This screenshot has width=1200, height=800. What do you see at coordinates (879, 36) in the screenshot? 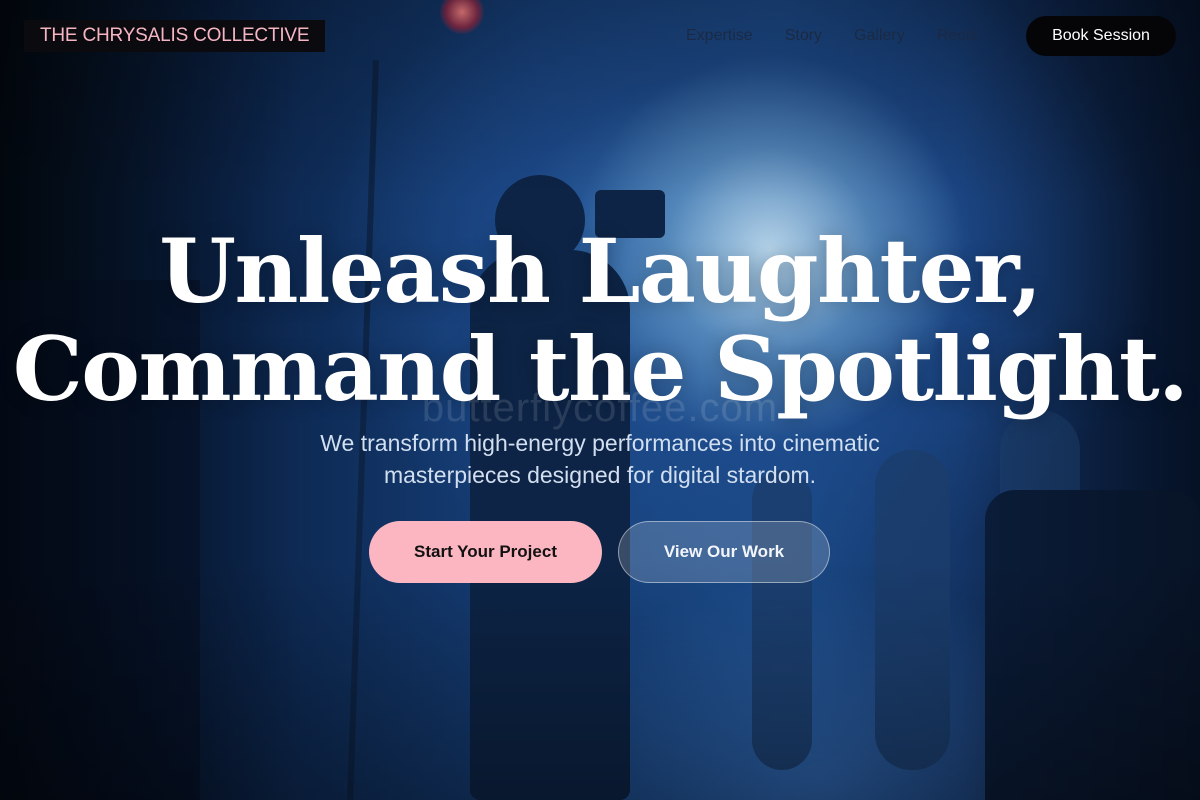
I see `nav-item-gallery: Gallery` at bounding box center [879, 36].